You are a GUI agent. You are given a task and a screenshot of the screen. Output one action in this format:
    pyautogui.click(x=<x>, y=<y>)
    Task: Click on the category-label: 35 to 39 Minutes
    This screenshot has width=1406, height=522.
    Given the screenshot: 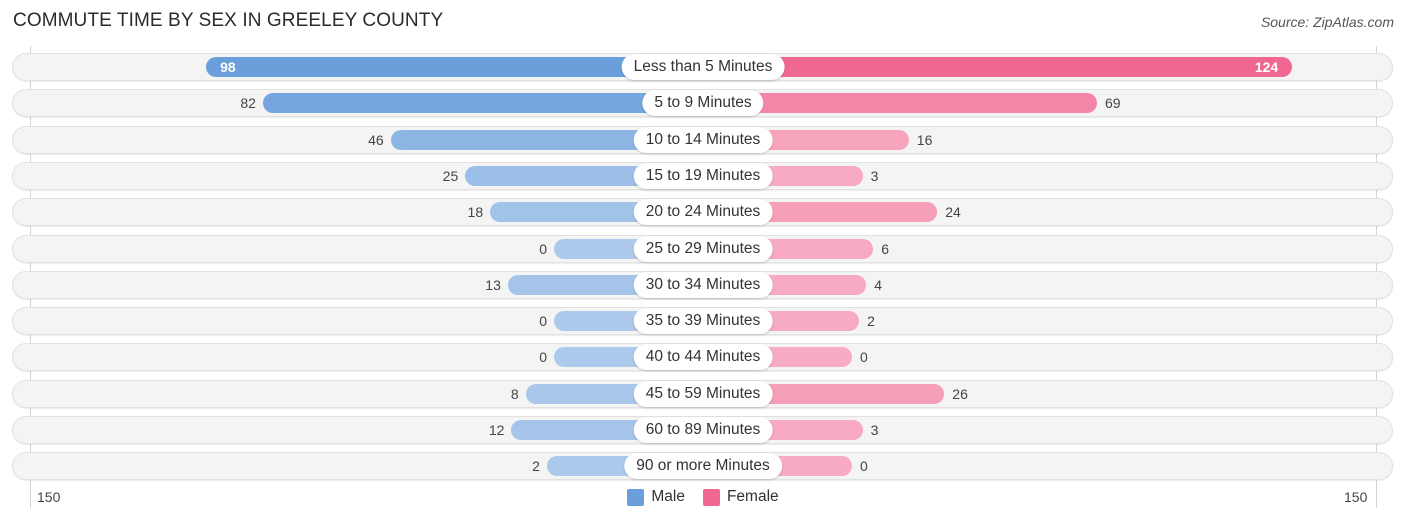 What is the action you would take?
    pyautogui.click(x=703, y=321)
    